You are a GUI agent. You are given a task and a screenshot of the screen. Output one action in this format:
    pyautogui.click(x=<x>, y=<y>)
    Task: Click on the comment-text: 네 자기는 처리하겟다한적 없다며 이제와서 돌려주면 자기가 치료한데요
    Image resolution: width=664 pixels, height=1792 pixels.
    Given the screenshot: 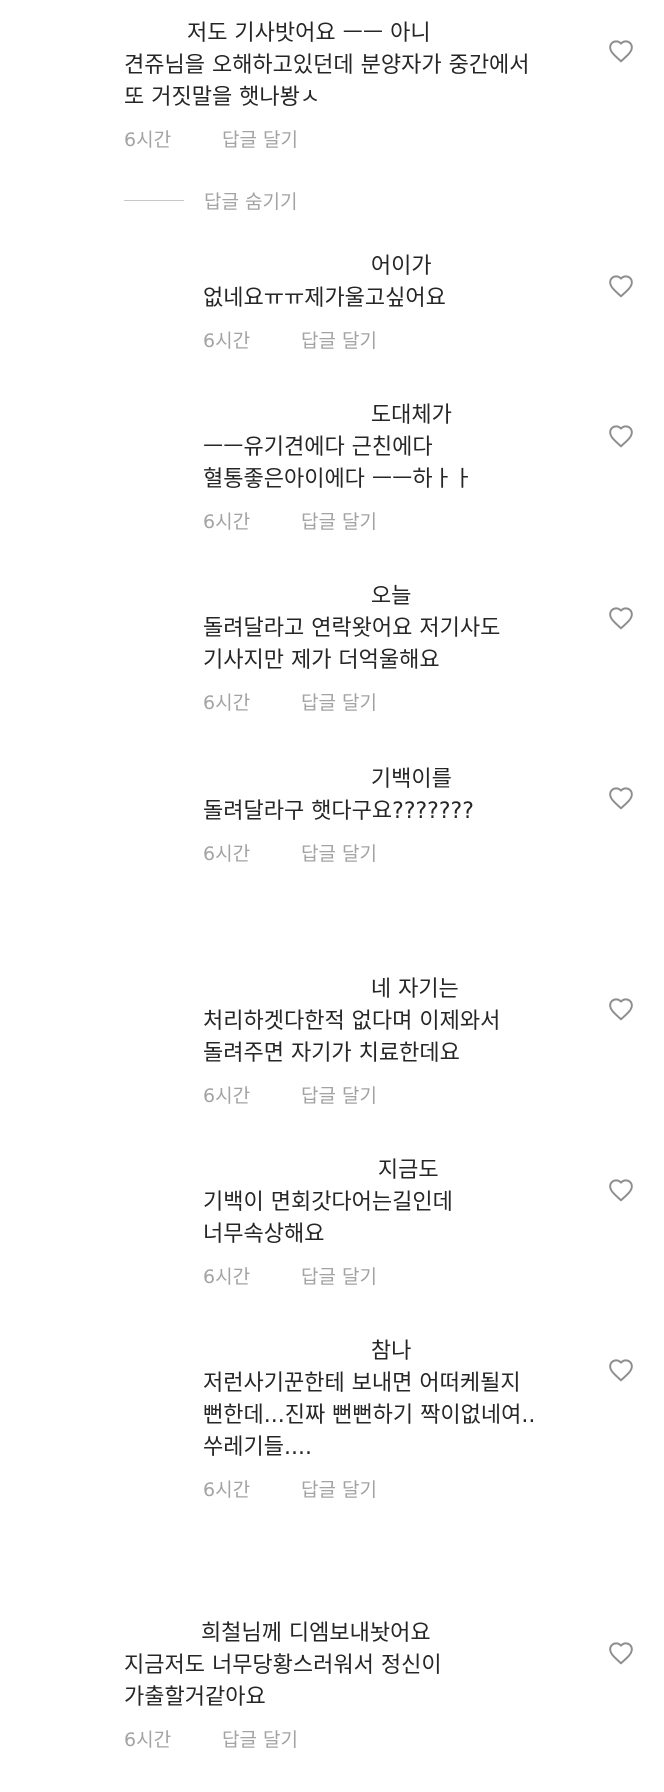 What is the action you would take?
    pyautogui.click(x=352, y=1021)
    